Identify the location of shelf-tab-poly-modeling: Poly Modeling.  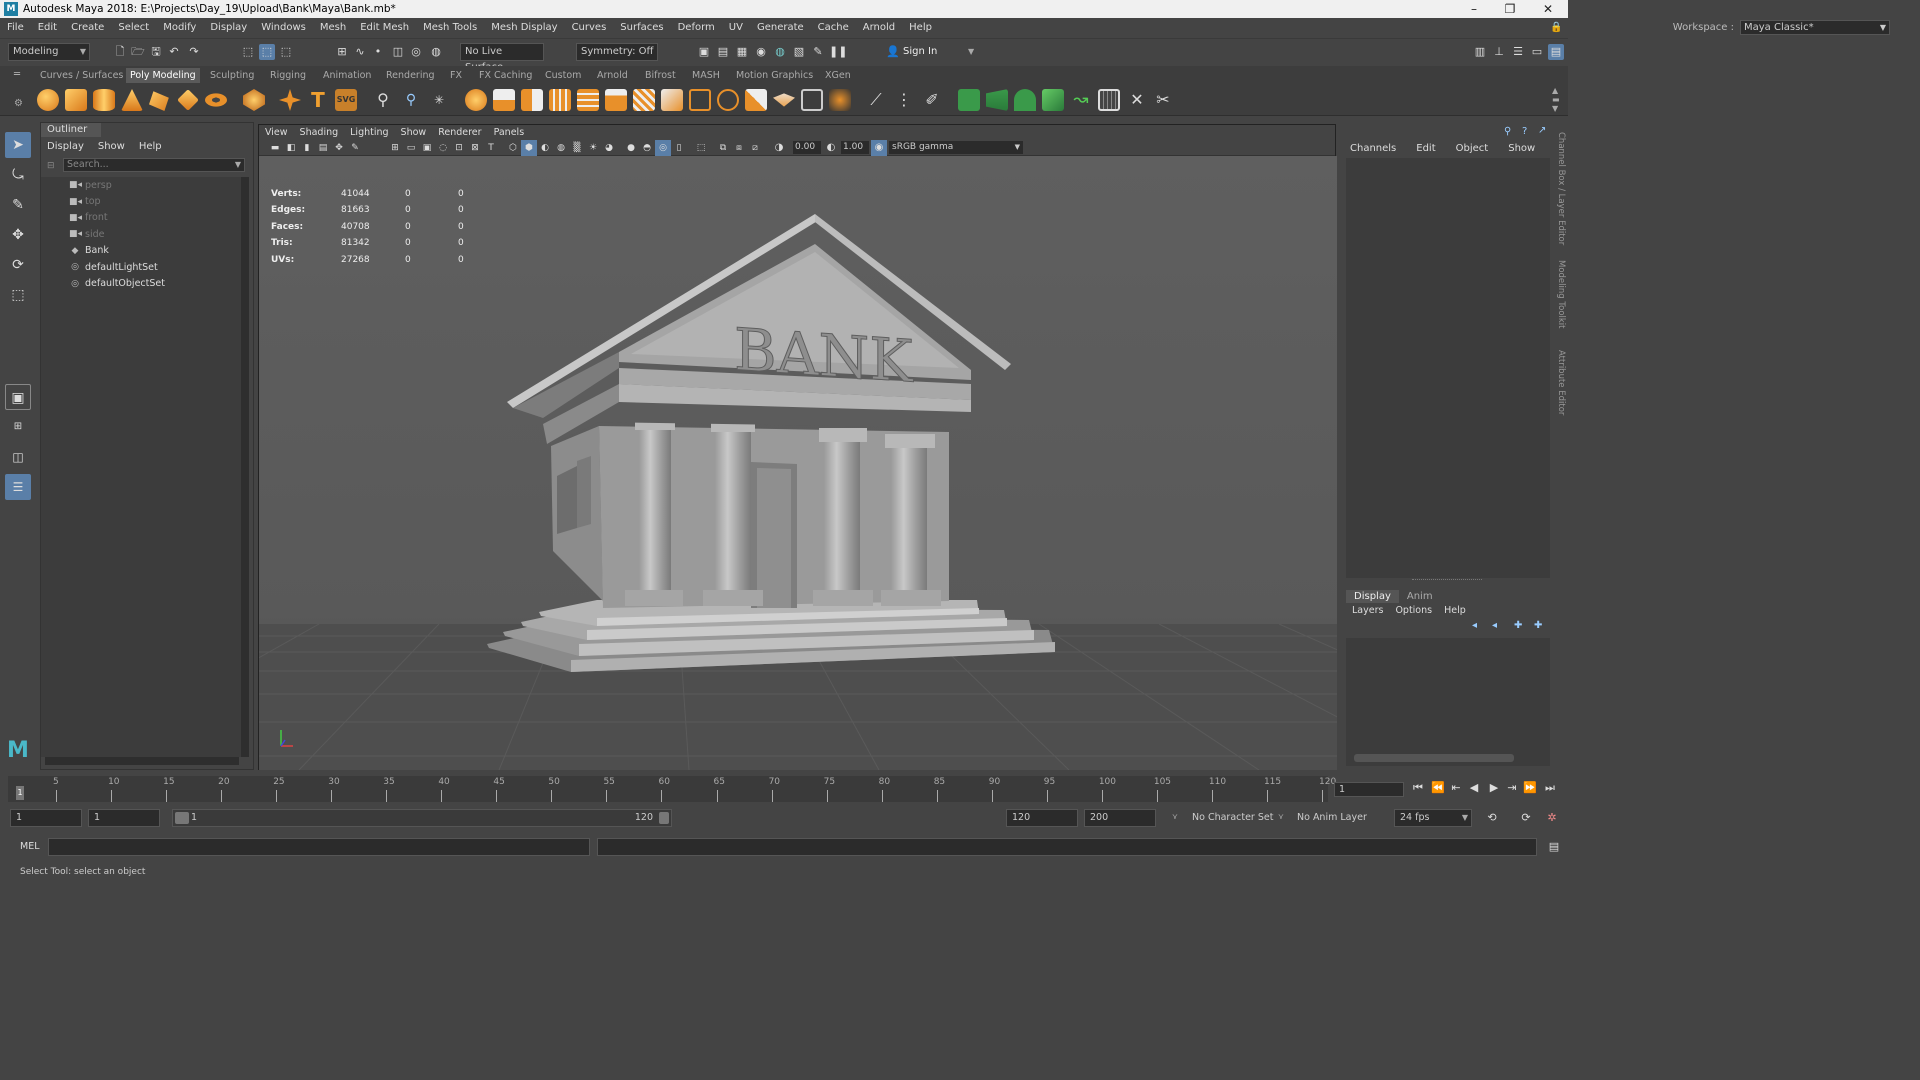
(163, 75).